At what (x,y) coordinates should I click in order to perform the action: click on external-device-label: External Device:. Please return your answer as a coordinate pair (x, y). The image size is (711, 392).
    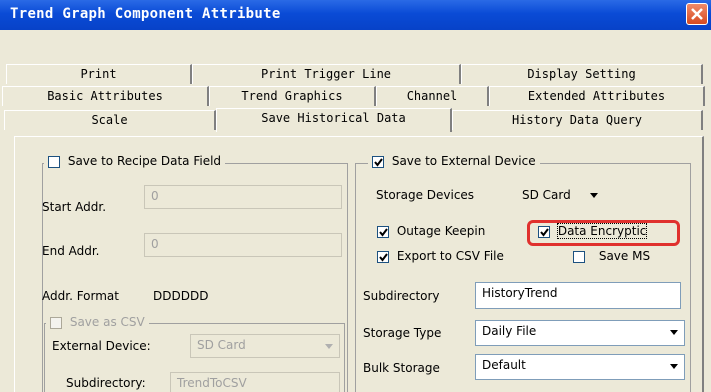
    Looking at the image, I should click on (101, 346).